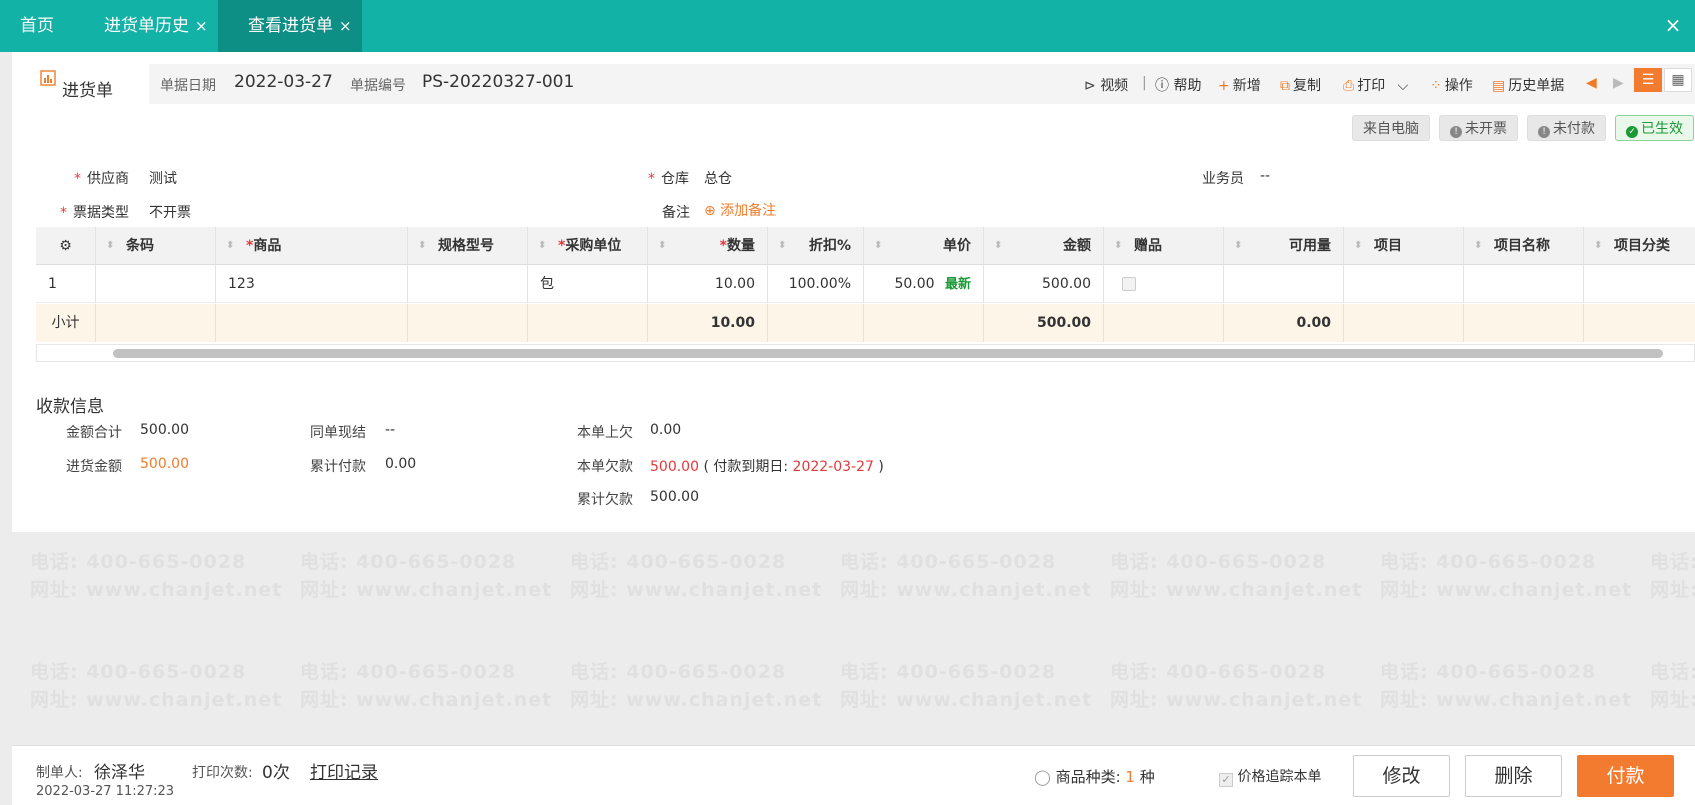  I want to click on header-unit: ⬍ *采购单位, so click(588, 246).